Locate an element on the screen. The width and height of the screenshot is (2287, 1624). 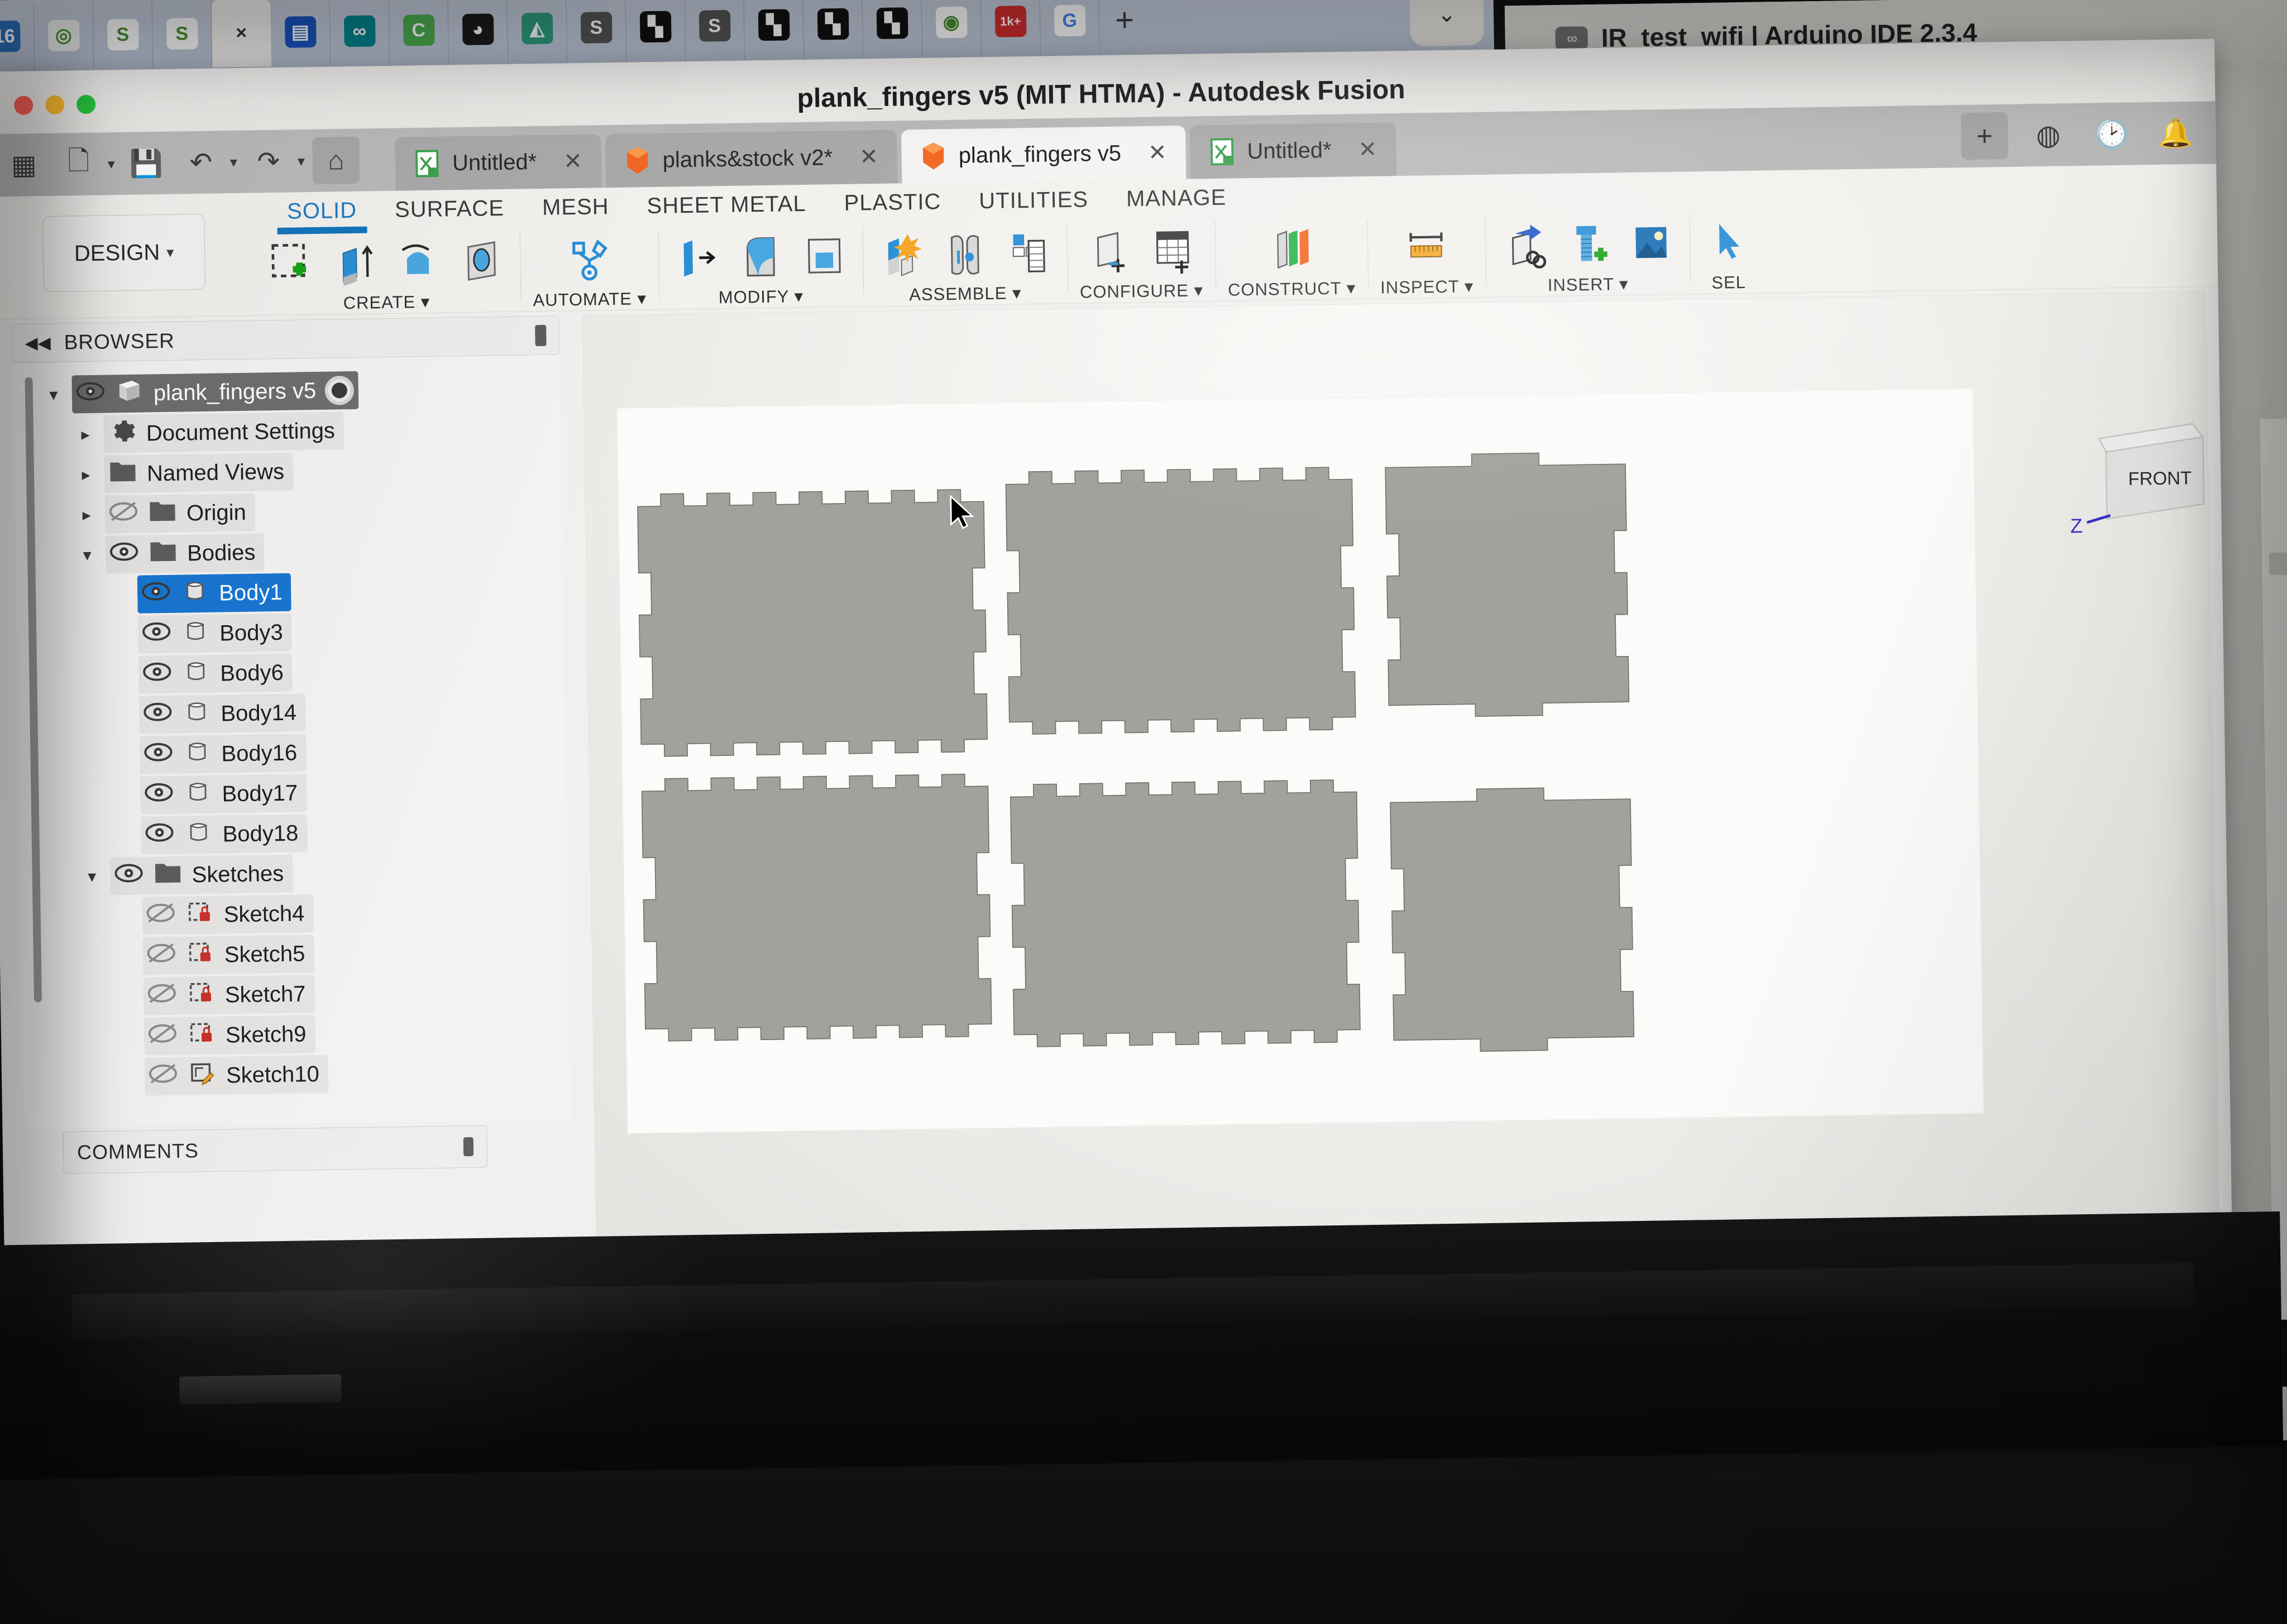
browser-tree-row: ▸ Origin is located at coordinates (304, 511).